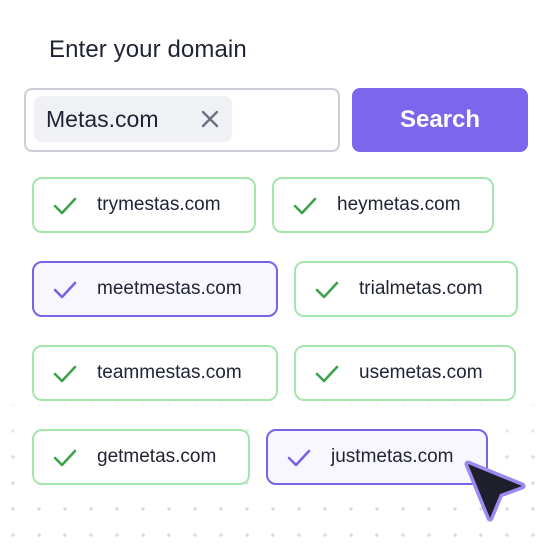  What do you see at coordinates (157, 456) in the screenshot?
I see `domain-suggestion-label: getmetas.com` at bounding box center [157, 456].